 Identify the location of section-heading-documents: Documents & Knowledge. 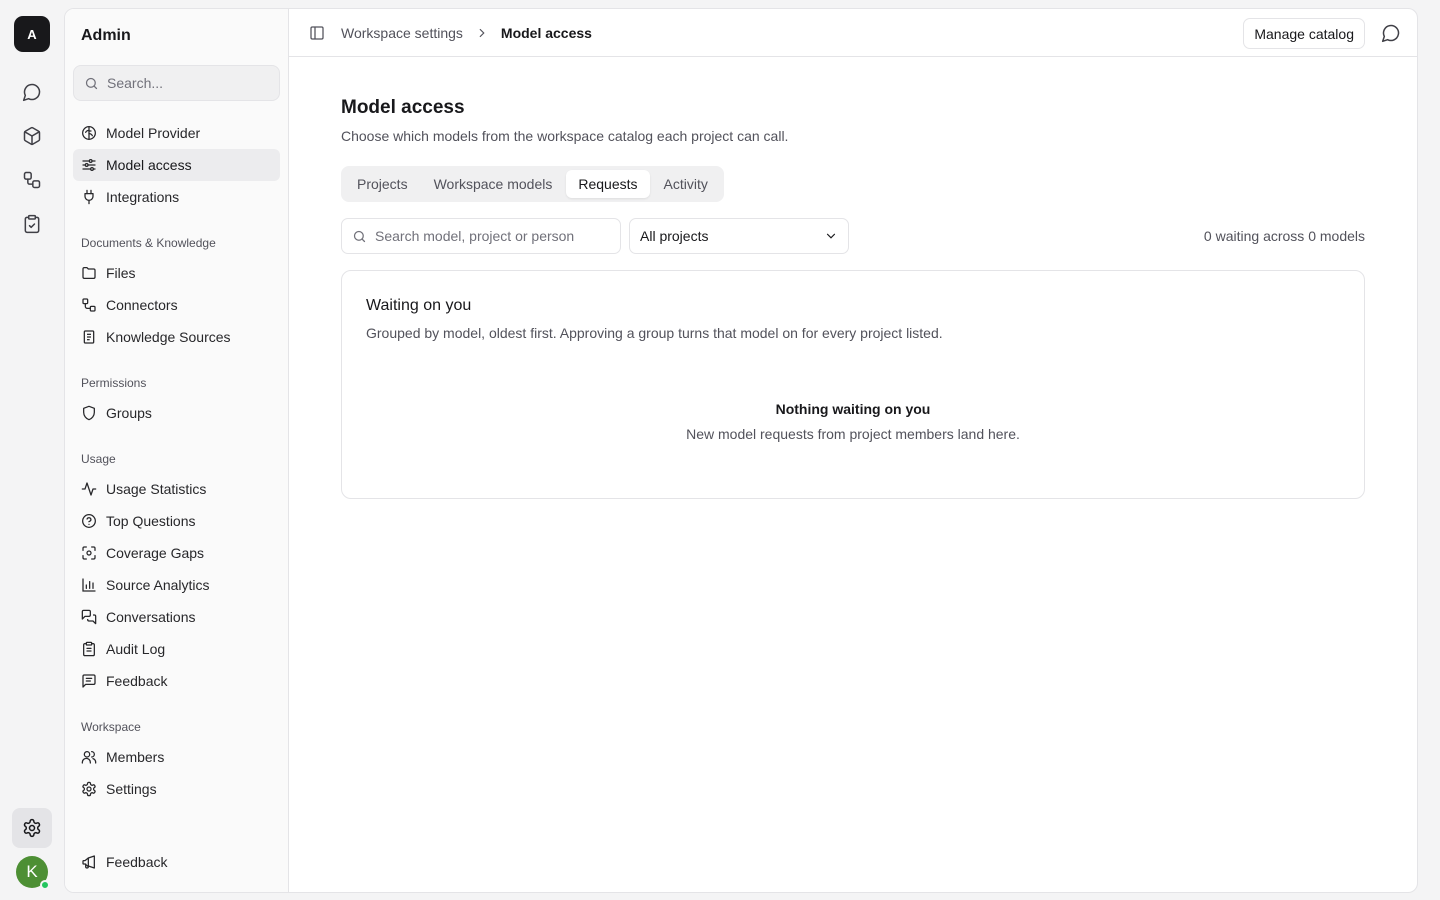
(148, 243).